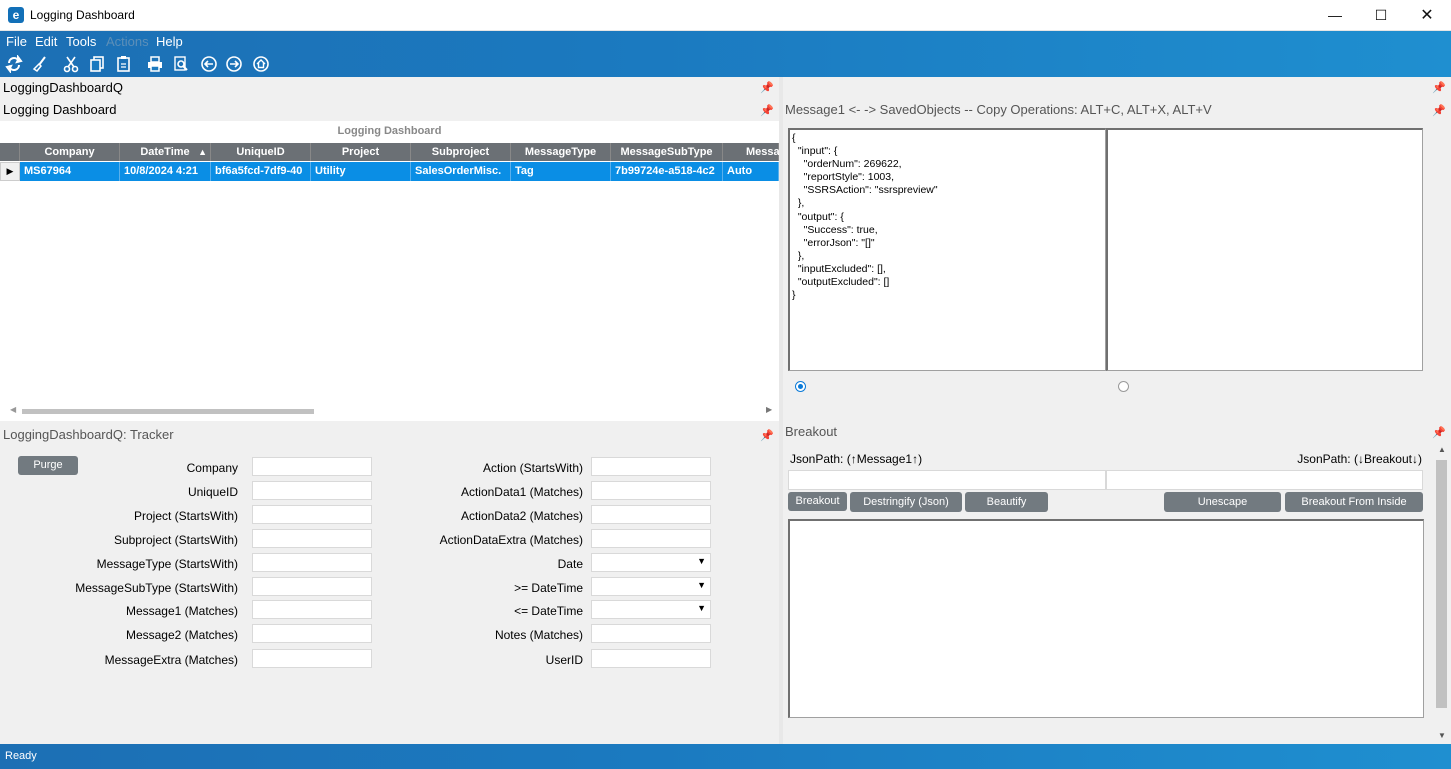 This screenshot has height=769, width=1451. I want to click on breakout-output-textbox, so click(1106, 618).